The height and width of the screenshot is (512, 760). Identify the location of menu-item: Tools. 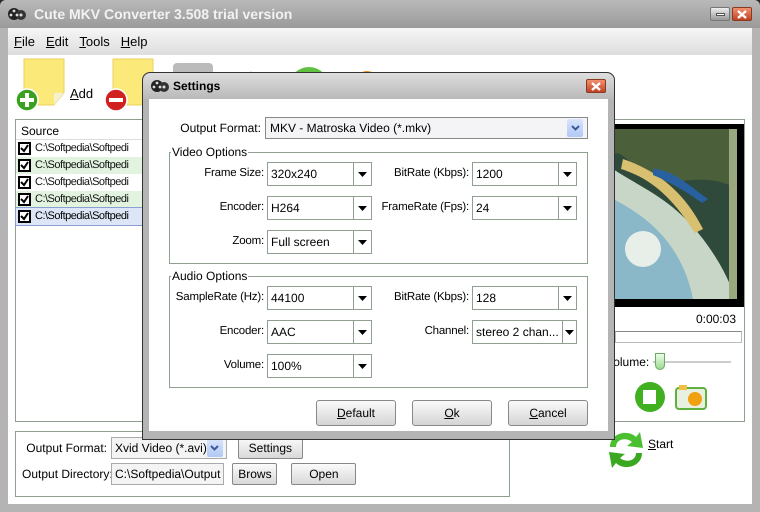
(94, 42).